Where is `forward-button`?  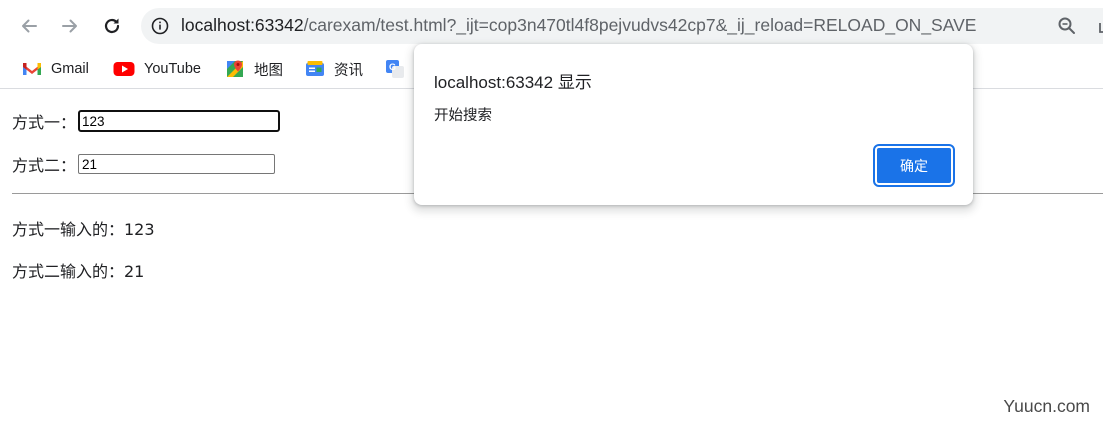 forward-button is located at coordinates (70, 26).